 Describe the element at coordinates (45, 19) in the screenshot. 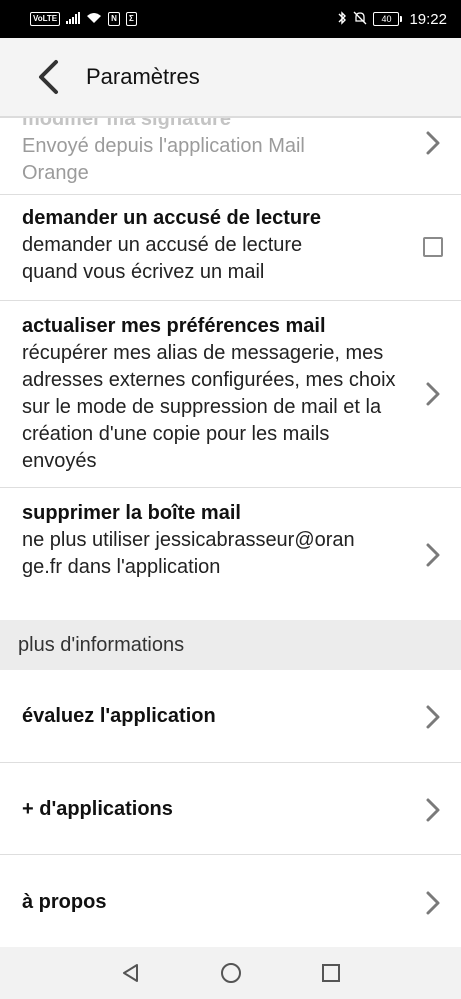

I see `volte-icon: VoLTE` at that location.